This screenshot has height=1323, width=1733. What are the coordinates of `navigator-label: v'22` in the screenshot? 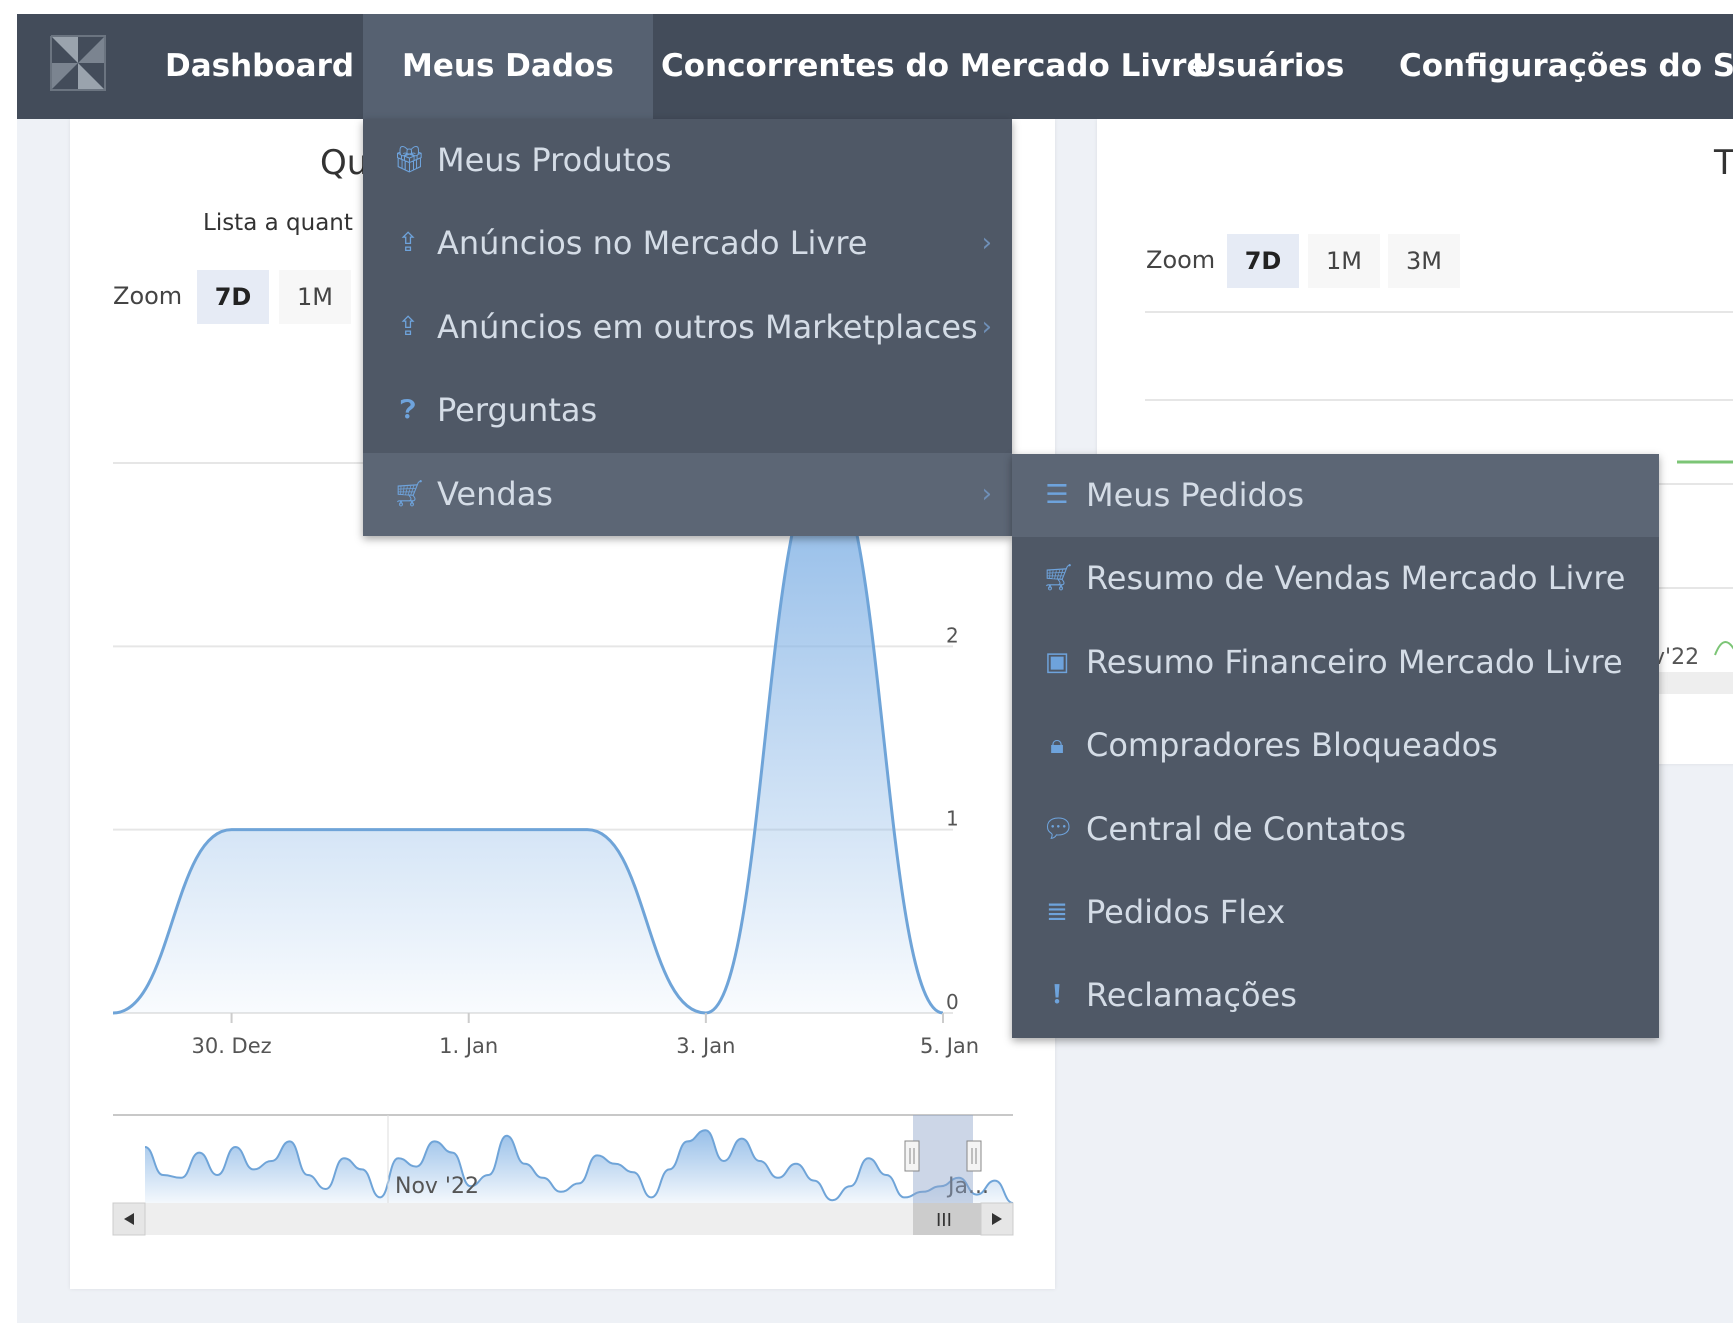 It's located at (1675, 657).